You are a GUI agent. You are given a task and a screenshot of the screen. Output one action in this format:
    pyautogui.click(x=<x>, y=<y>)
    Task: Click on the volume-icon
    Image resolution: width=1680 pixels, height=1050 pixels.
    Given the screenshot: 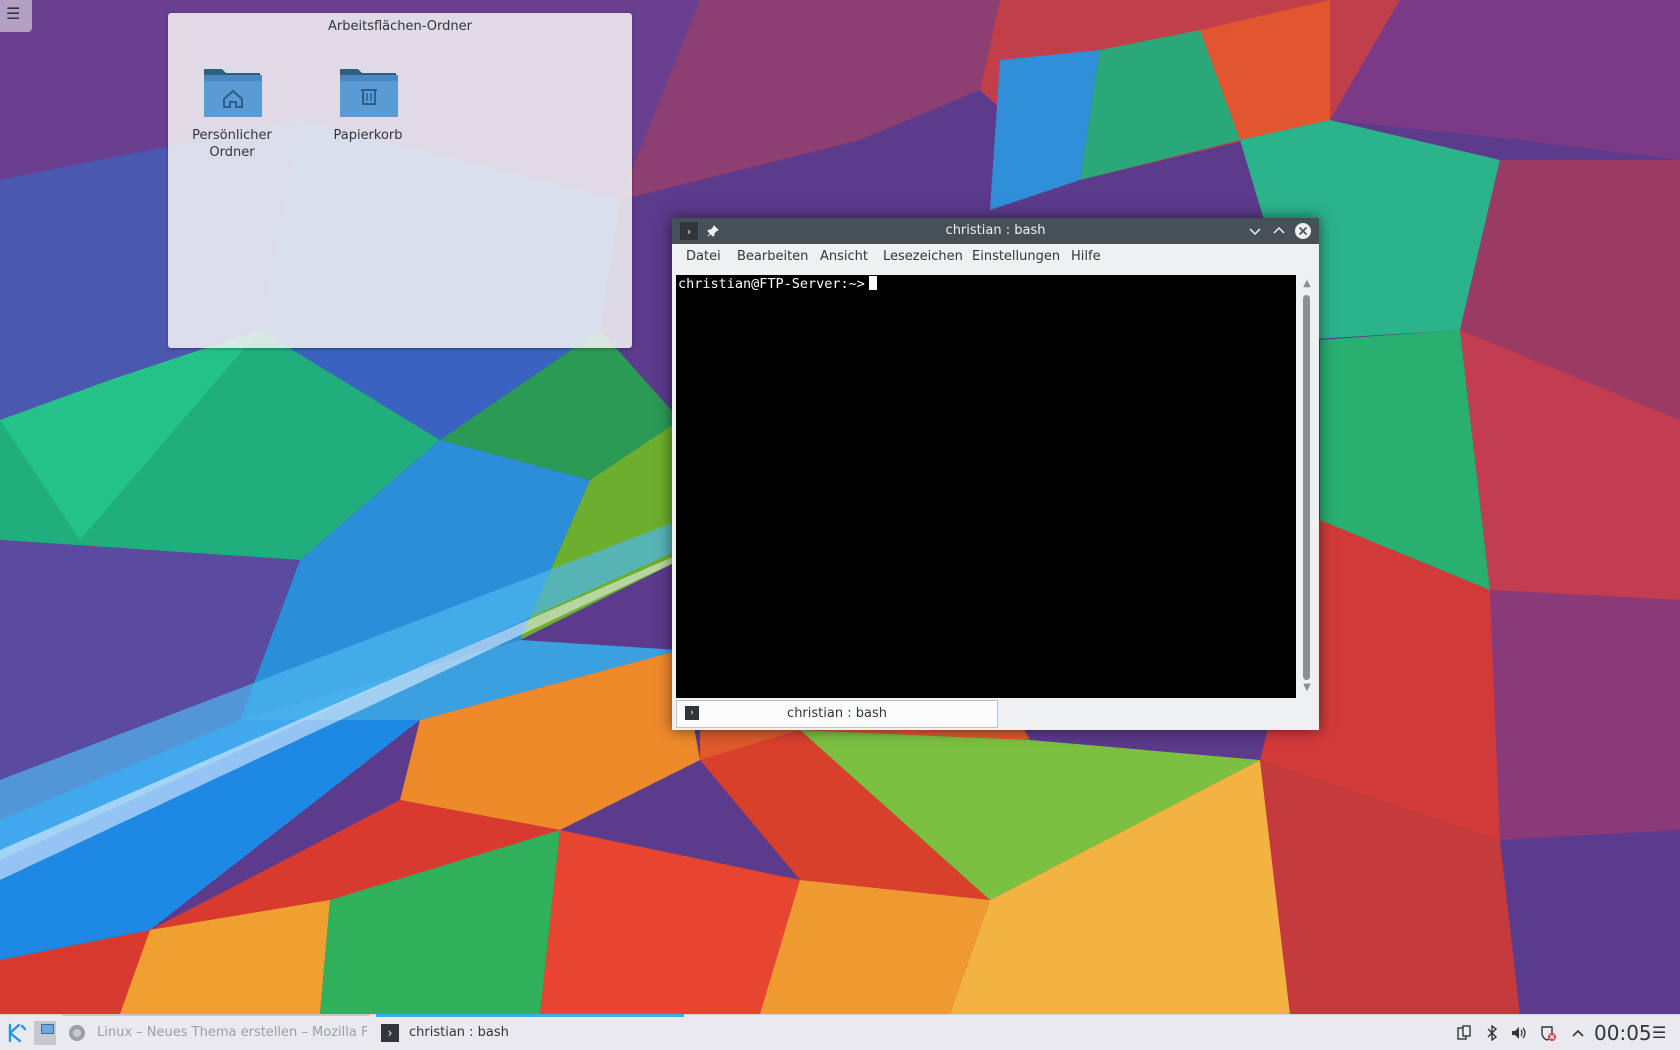 What is the action you would take?
    pyautogui.click(x=1519, y=1033)
    